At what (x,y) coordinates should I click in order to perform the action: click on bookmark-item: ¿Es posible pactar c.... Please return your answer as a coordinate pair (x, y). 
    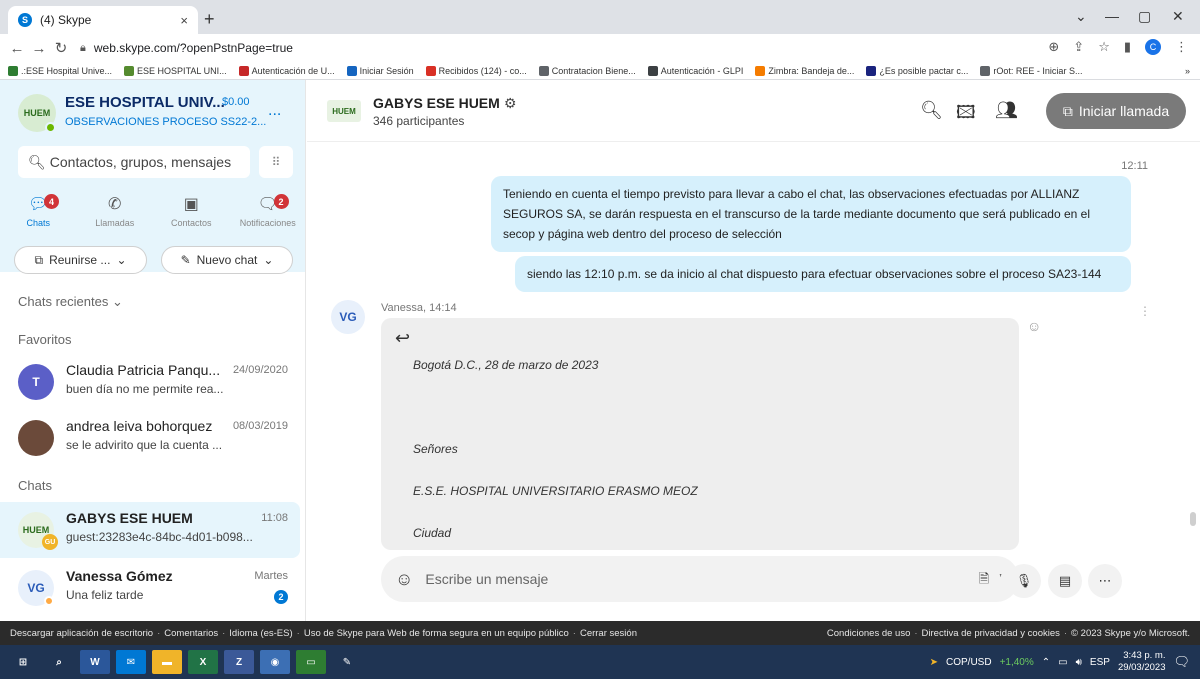
    Looking at the image, I should click on (917, 70).